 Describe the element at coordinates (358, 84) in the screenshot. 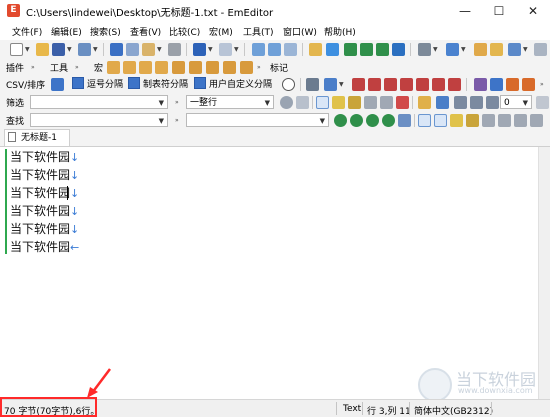

I see `sort-ascending-icon` at that location.